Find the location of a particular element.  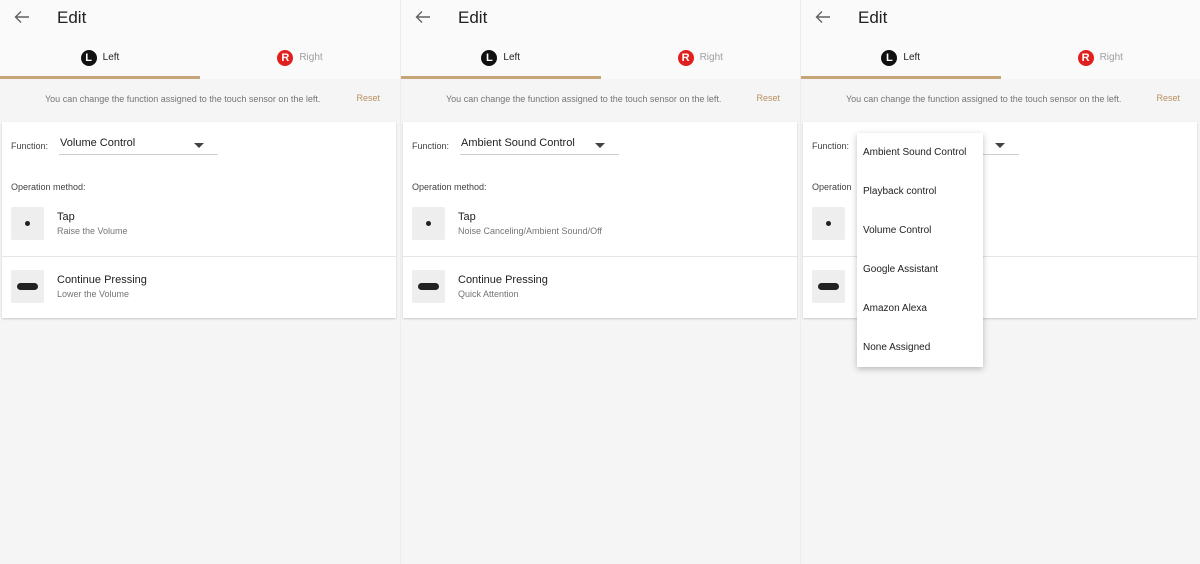

function-value: Ambient Sound Control is located at coordinates (518, 143).